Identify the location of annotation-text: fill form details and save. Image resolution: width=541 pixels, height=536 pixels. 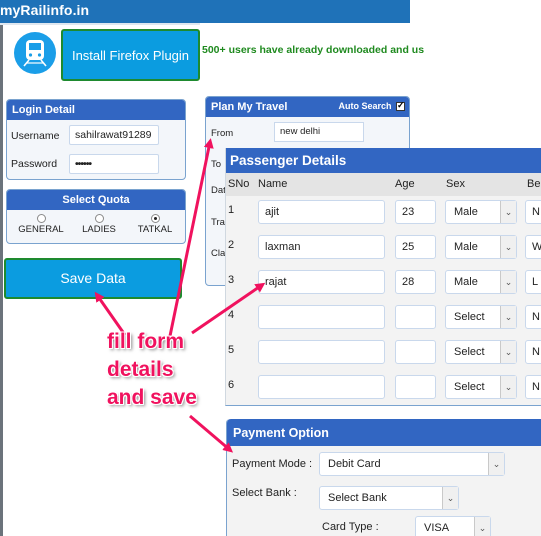
(152, 370).